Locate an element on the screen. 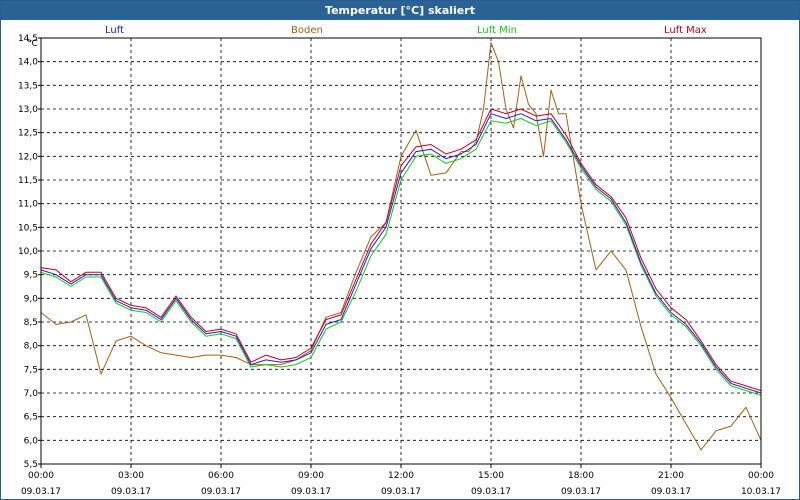 The image size is (800, 500). y-tick-label: 6,0 is located at coordinates (31, 441).